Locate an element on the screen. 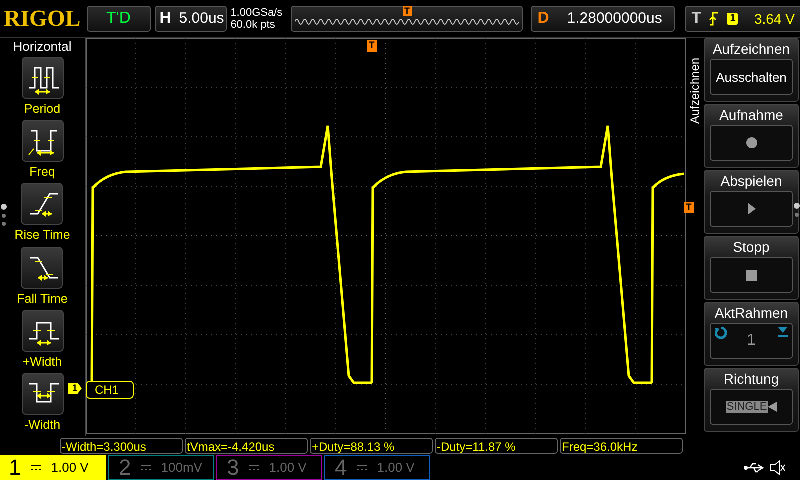 This screenshot has width=800, height=480. overview-wave-icon is located at coordinates (406, 21).